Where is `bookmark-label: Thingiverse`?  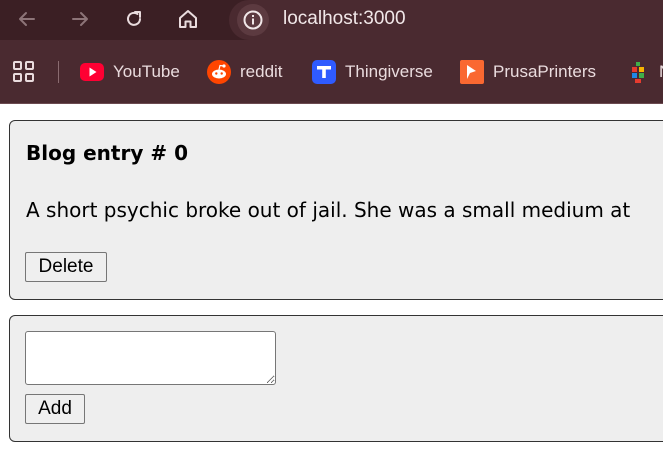 bookmark-label: Thingiverse is located at coordinates (389, 71).